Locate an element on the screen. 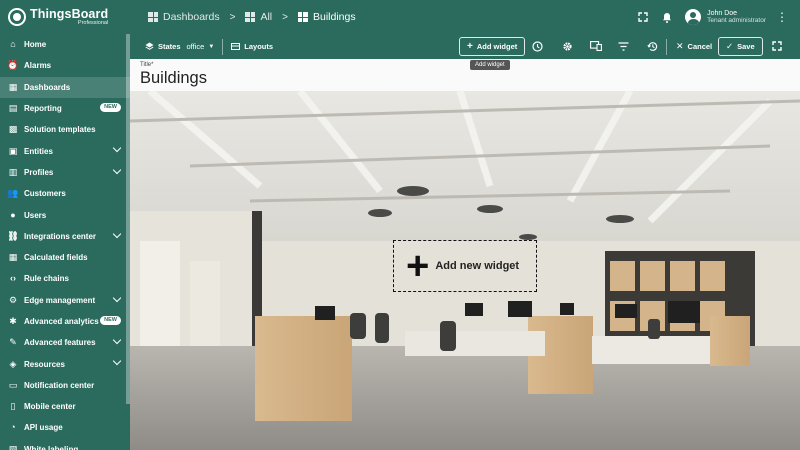 The height and width of the screenshot is (450, 800). add-new-widget-placeholder: + Add new widget is located at coordinates (465, 266).